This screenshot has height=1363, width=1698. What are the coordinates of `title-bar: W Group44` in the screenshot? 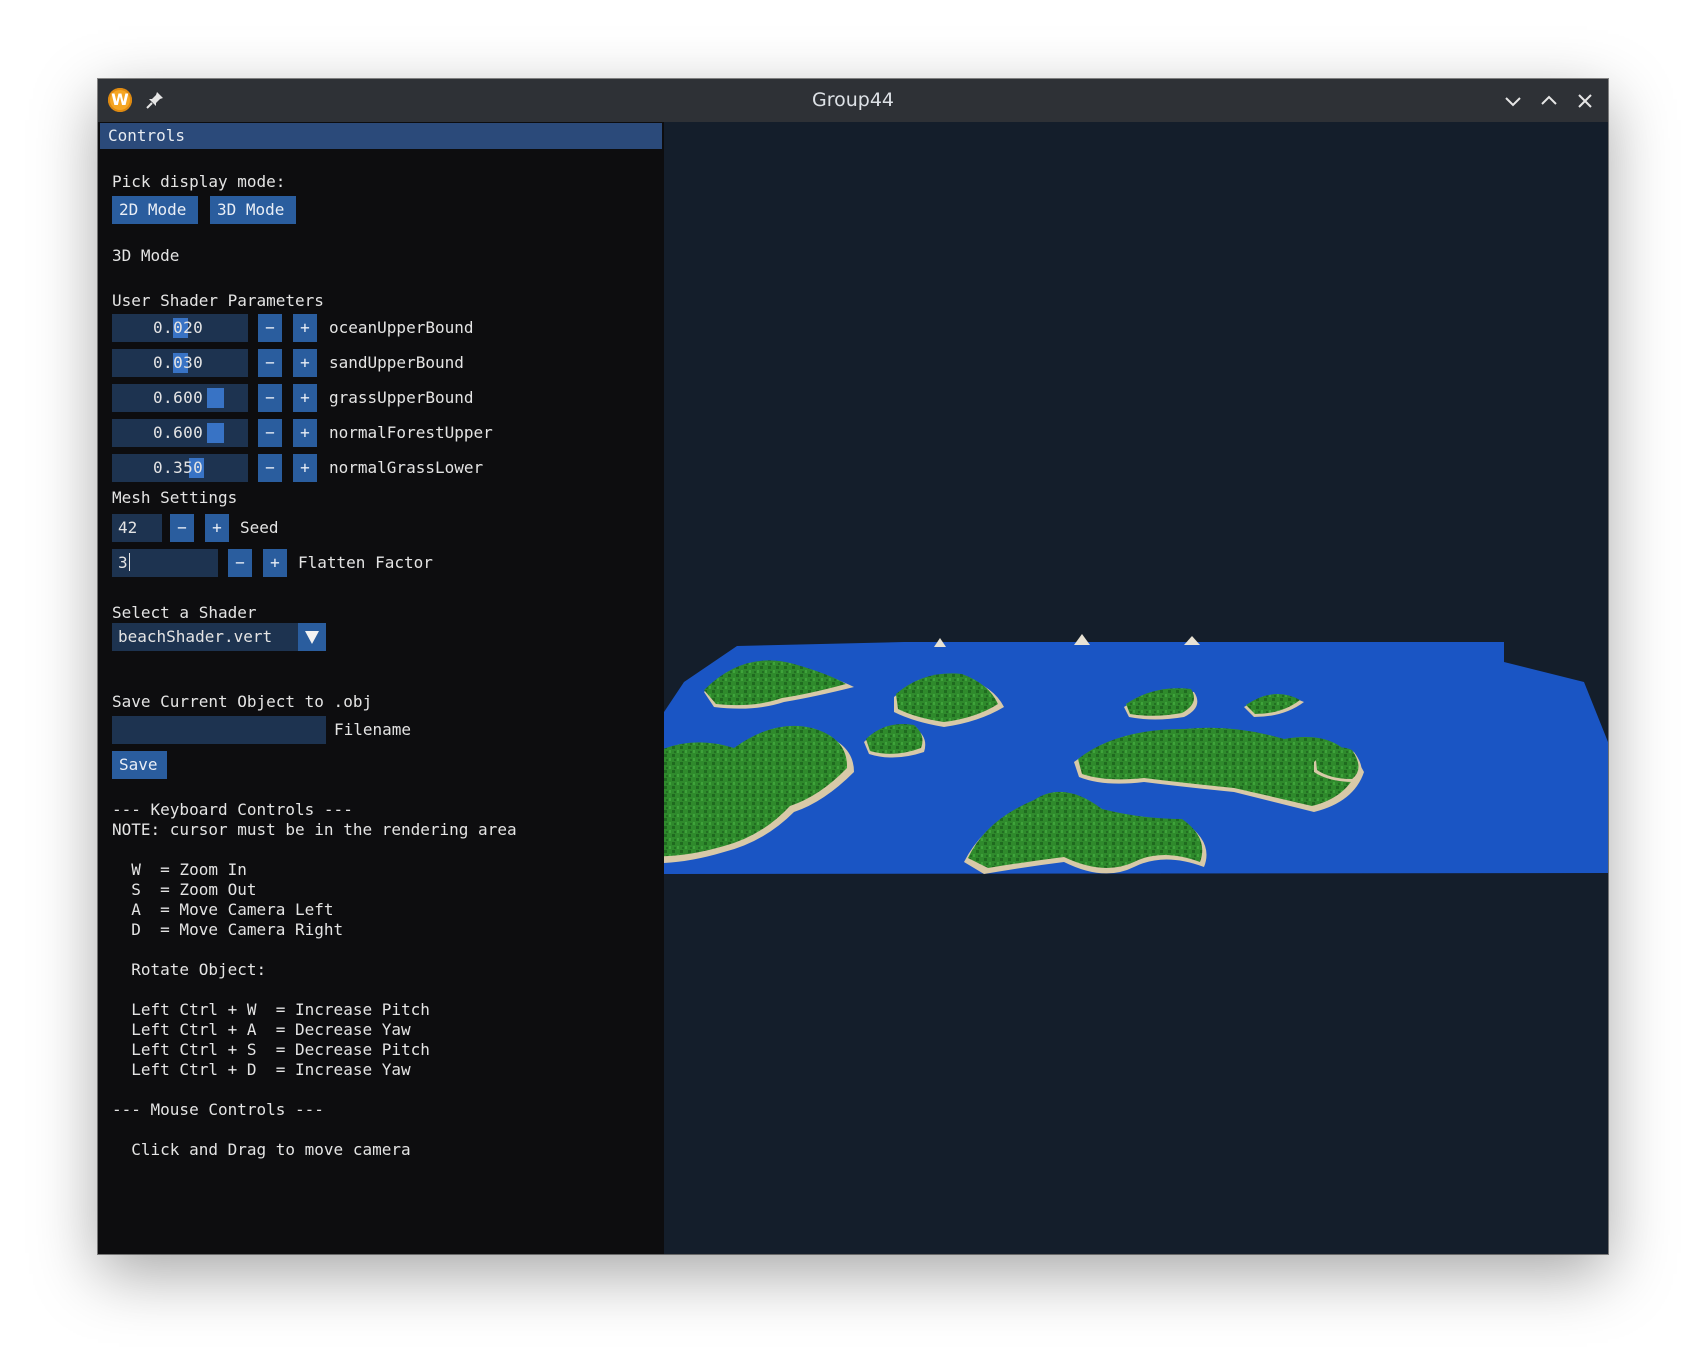 It's located at (853, 101).